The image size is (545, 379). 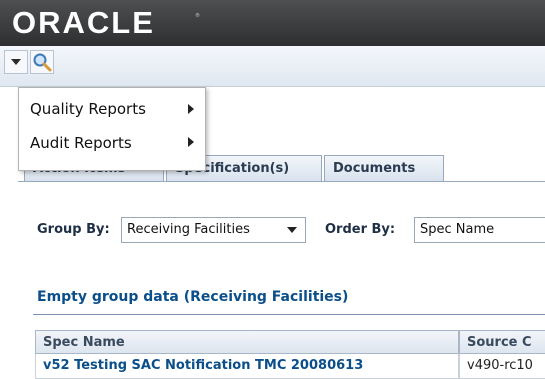 What do you see at coordinates (197, 16) in the screenshot?
I see `registered-mark: ®` at bounding box center [197, 16].